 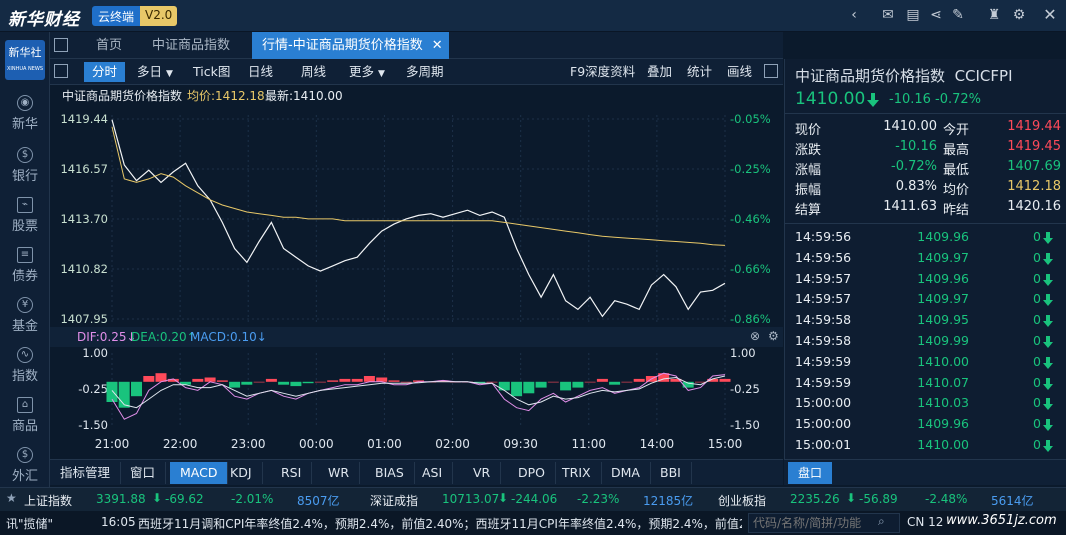 I want to click on tick-time: 14:59:58, so click(x=823, y=340).